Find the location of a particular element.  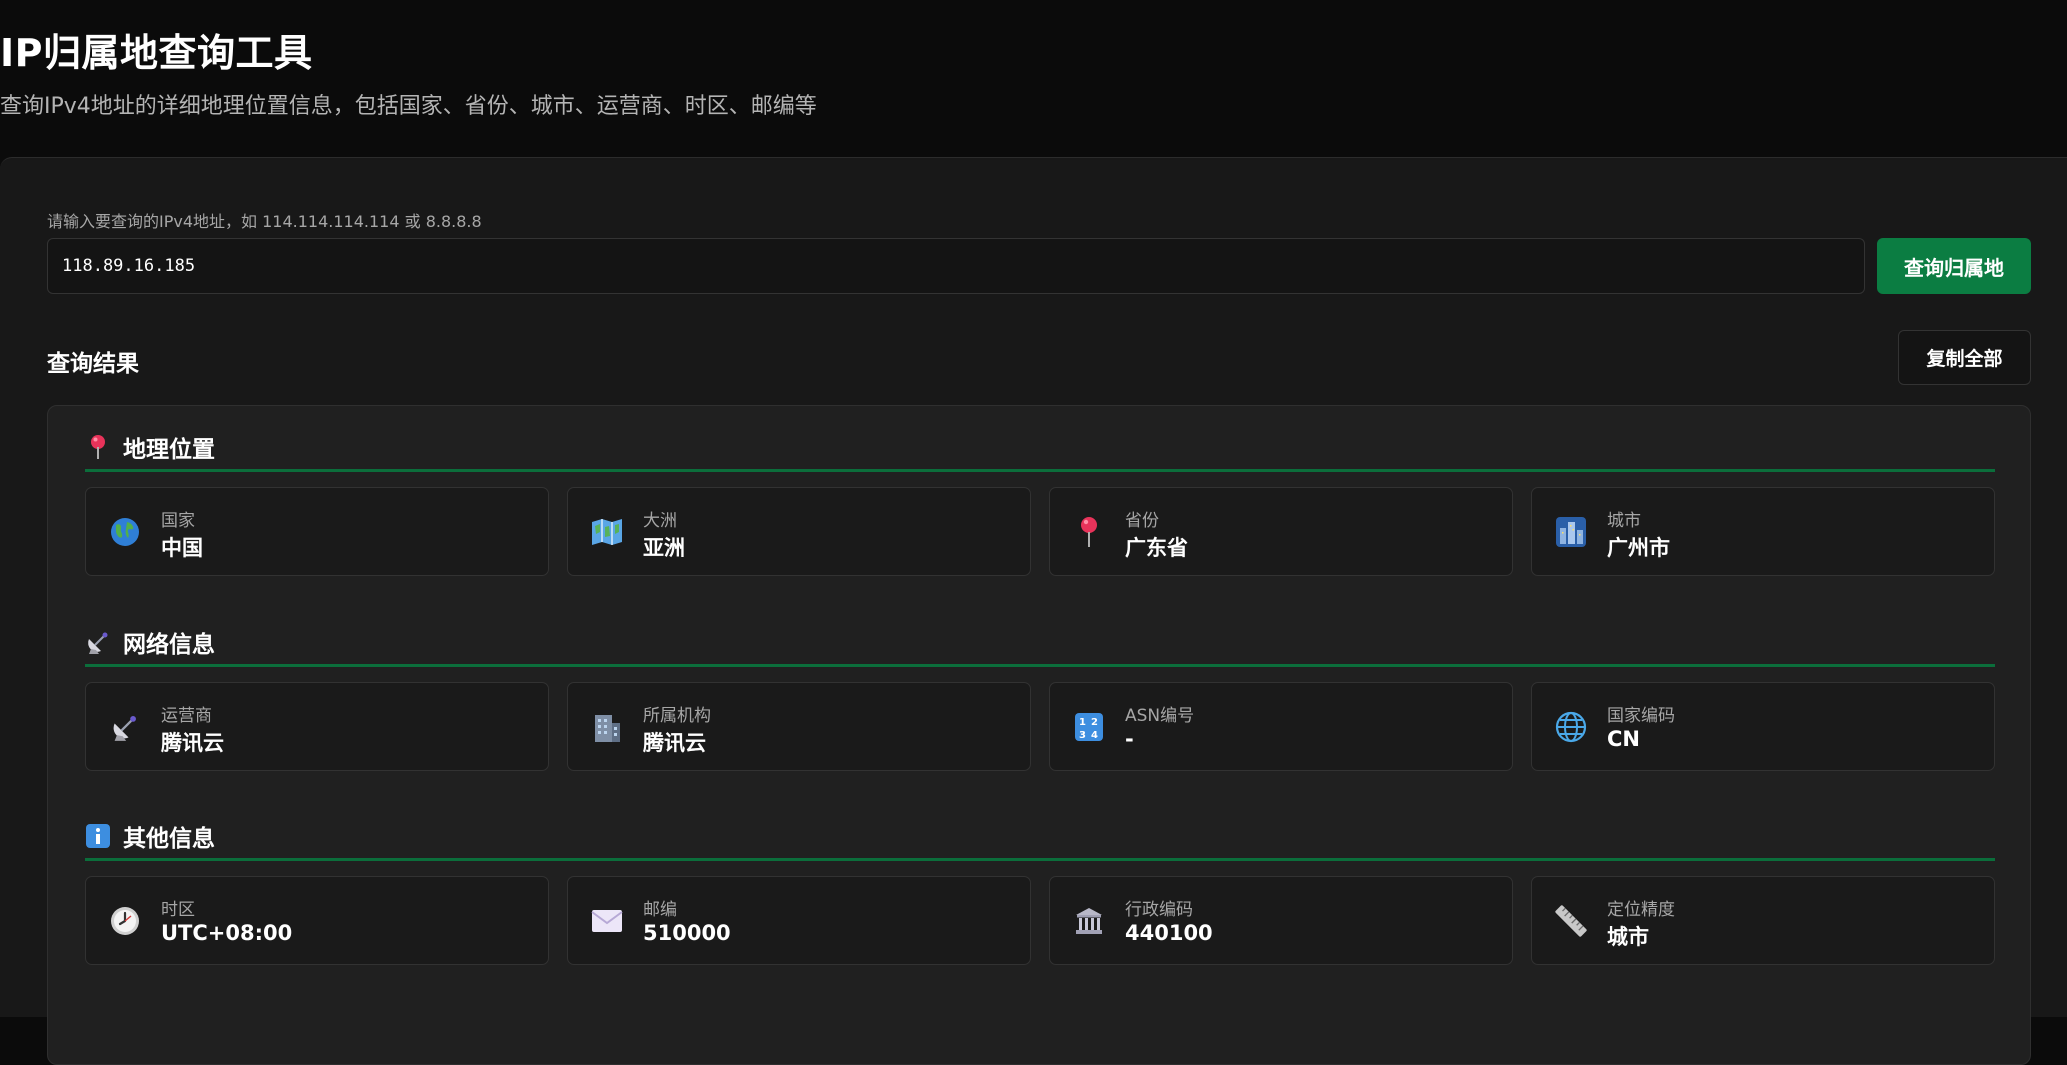

numbers-icon: 1234 is located at coordinates (1089, 727).